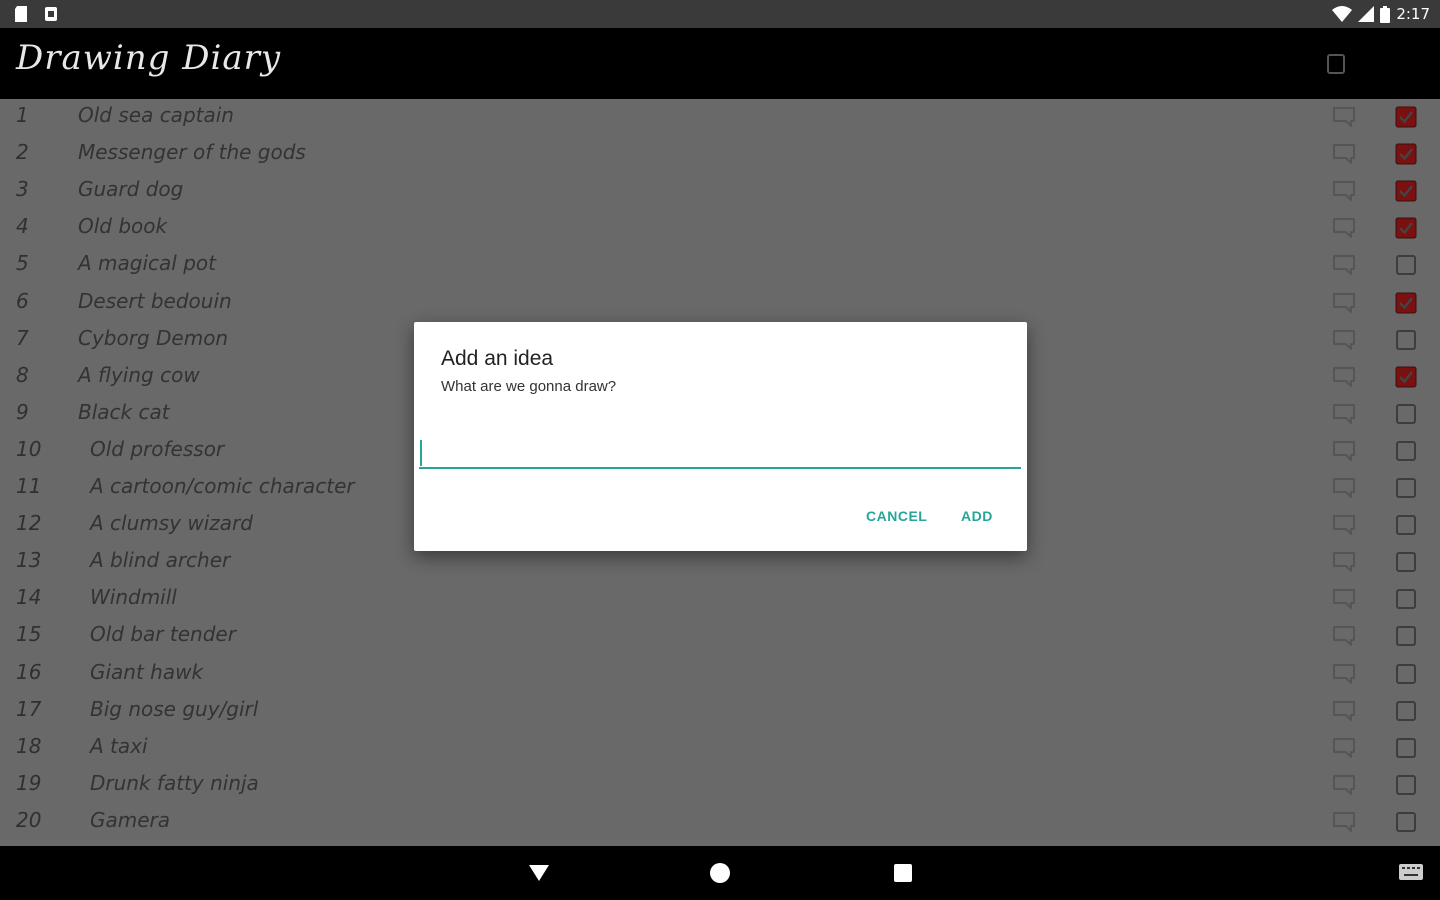  What do you see at coordinates (720, 822) in the screenshot?
I see `idea-row: 20 Gamera` at bounding box center [720, 822].